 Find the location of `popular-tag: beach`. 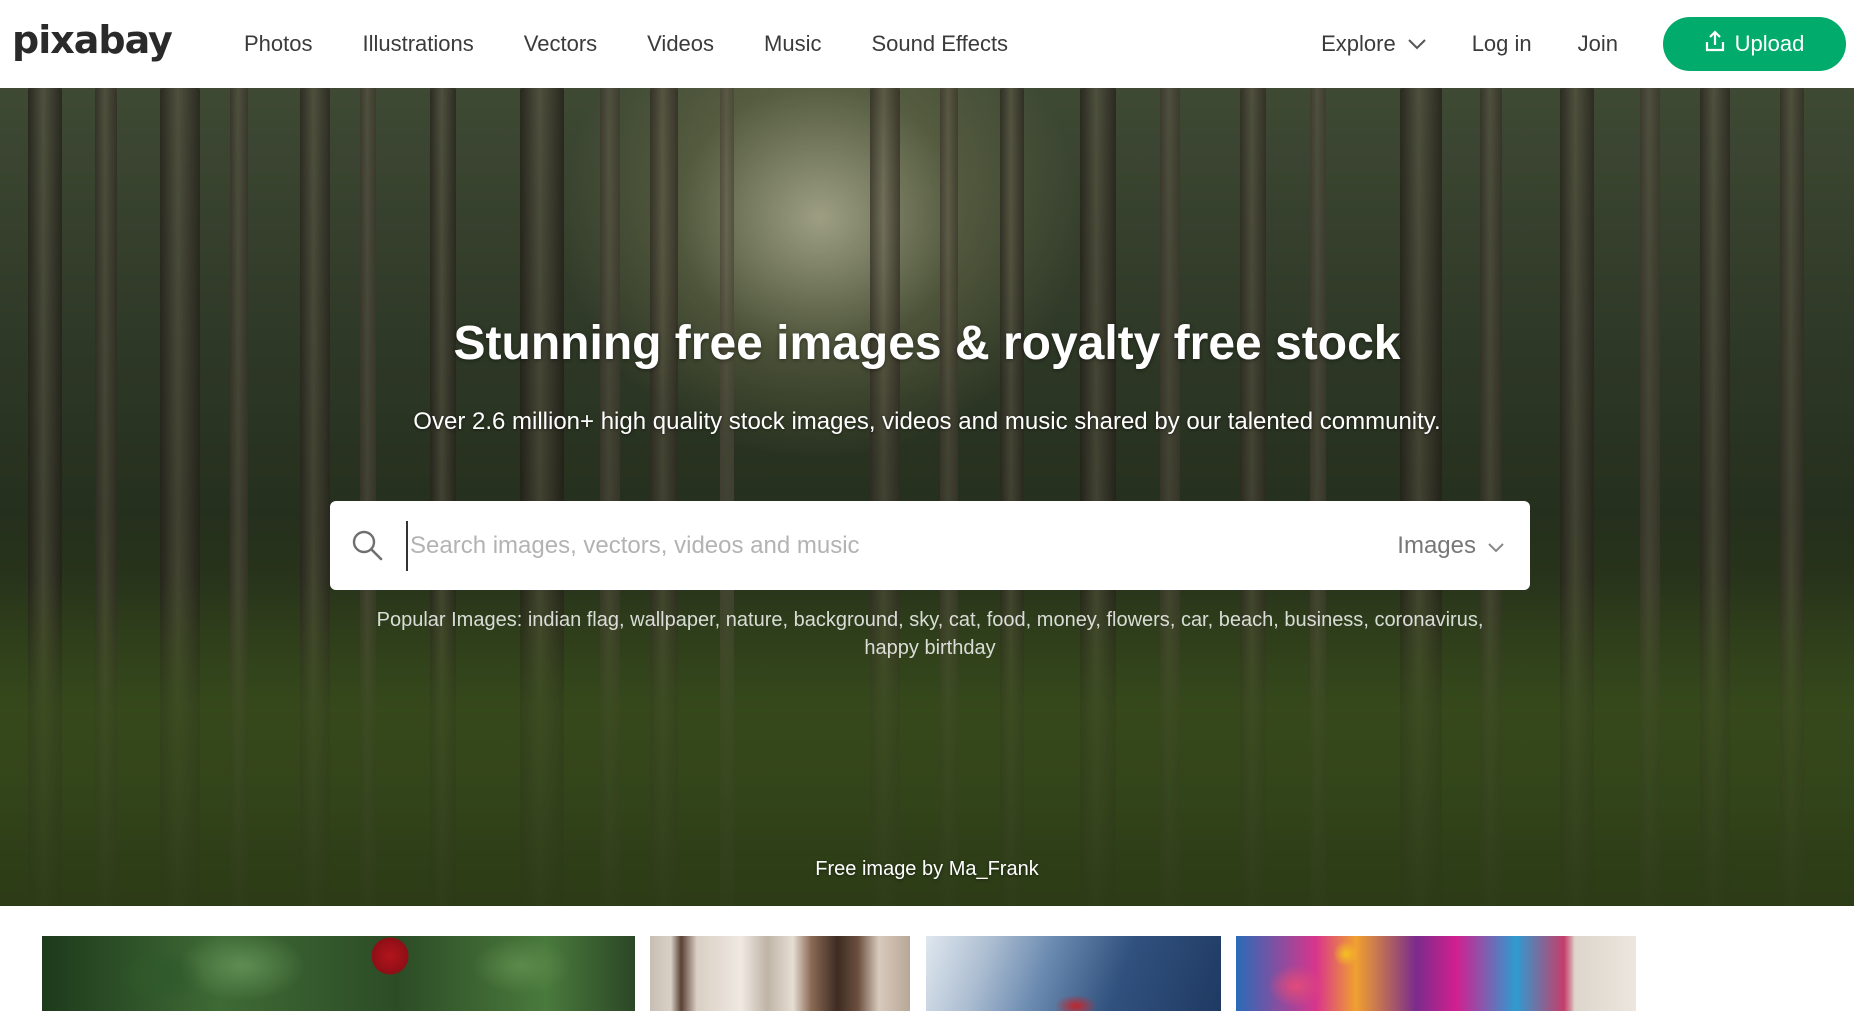

popular-tag: beach is located at coordinates (1246, 620).